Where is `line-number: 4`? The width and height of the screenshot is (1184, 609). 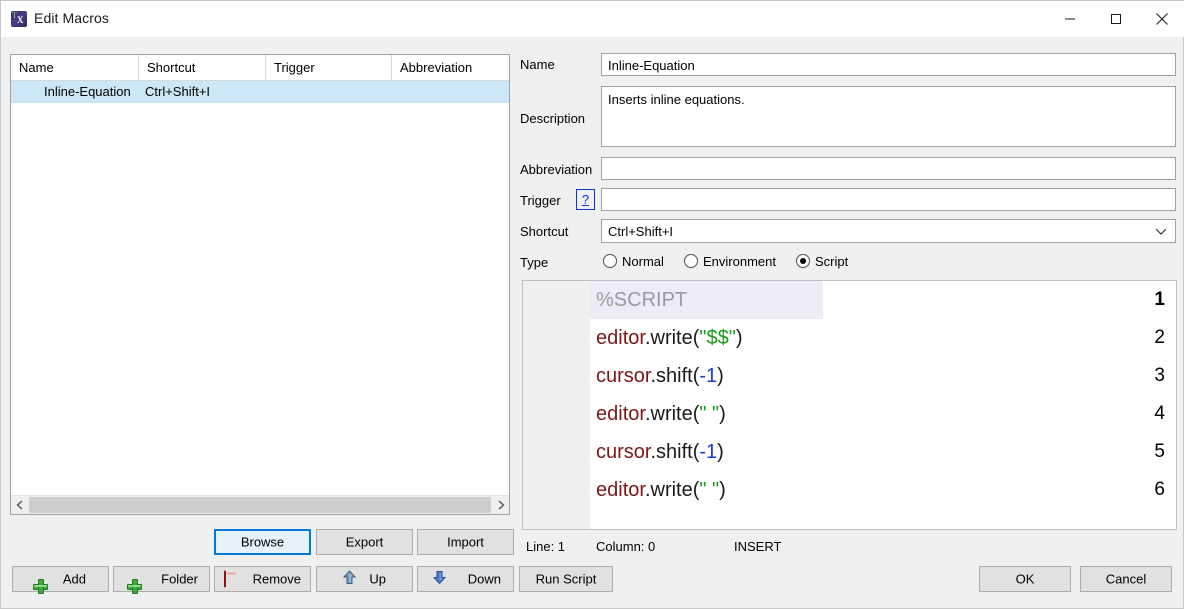 line-number: 4 is located at coordinates (1159, 413).